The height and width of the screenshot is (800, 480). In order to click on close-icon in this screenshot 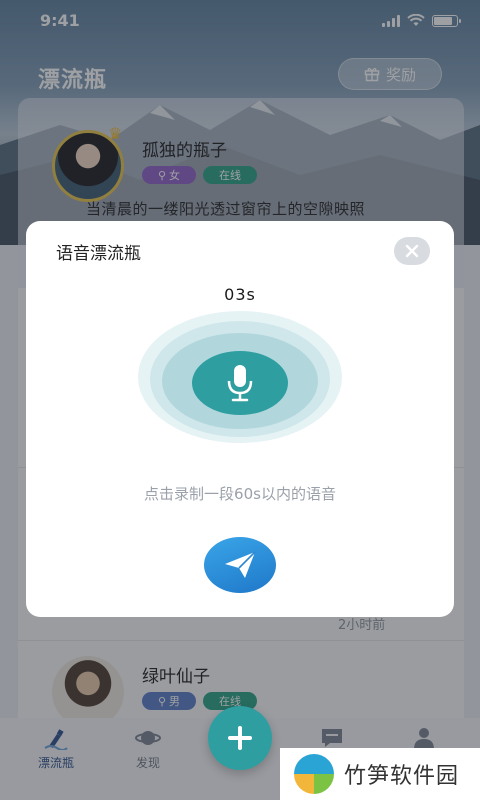, I will do `click(412, 251)`.